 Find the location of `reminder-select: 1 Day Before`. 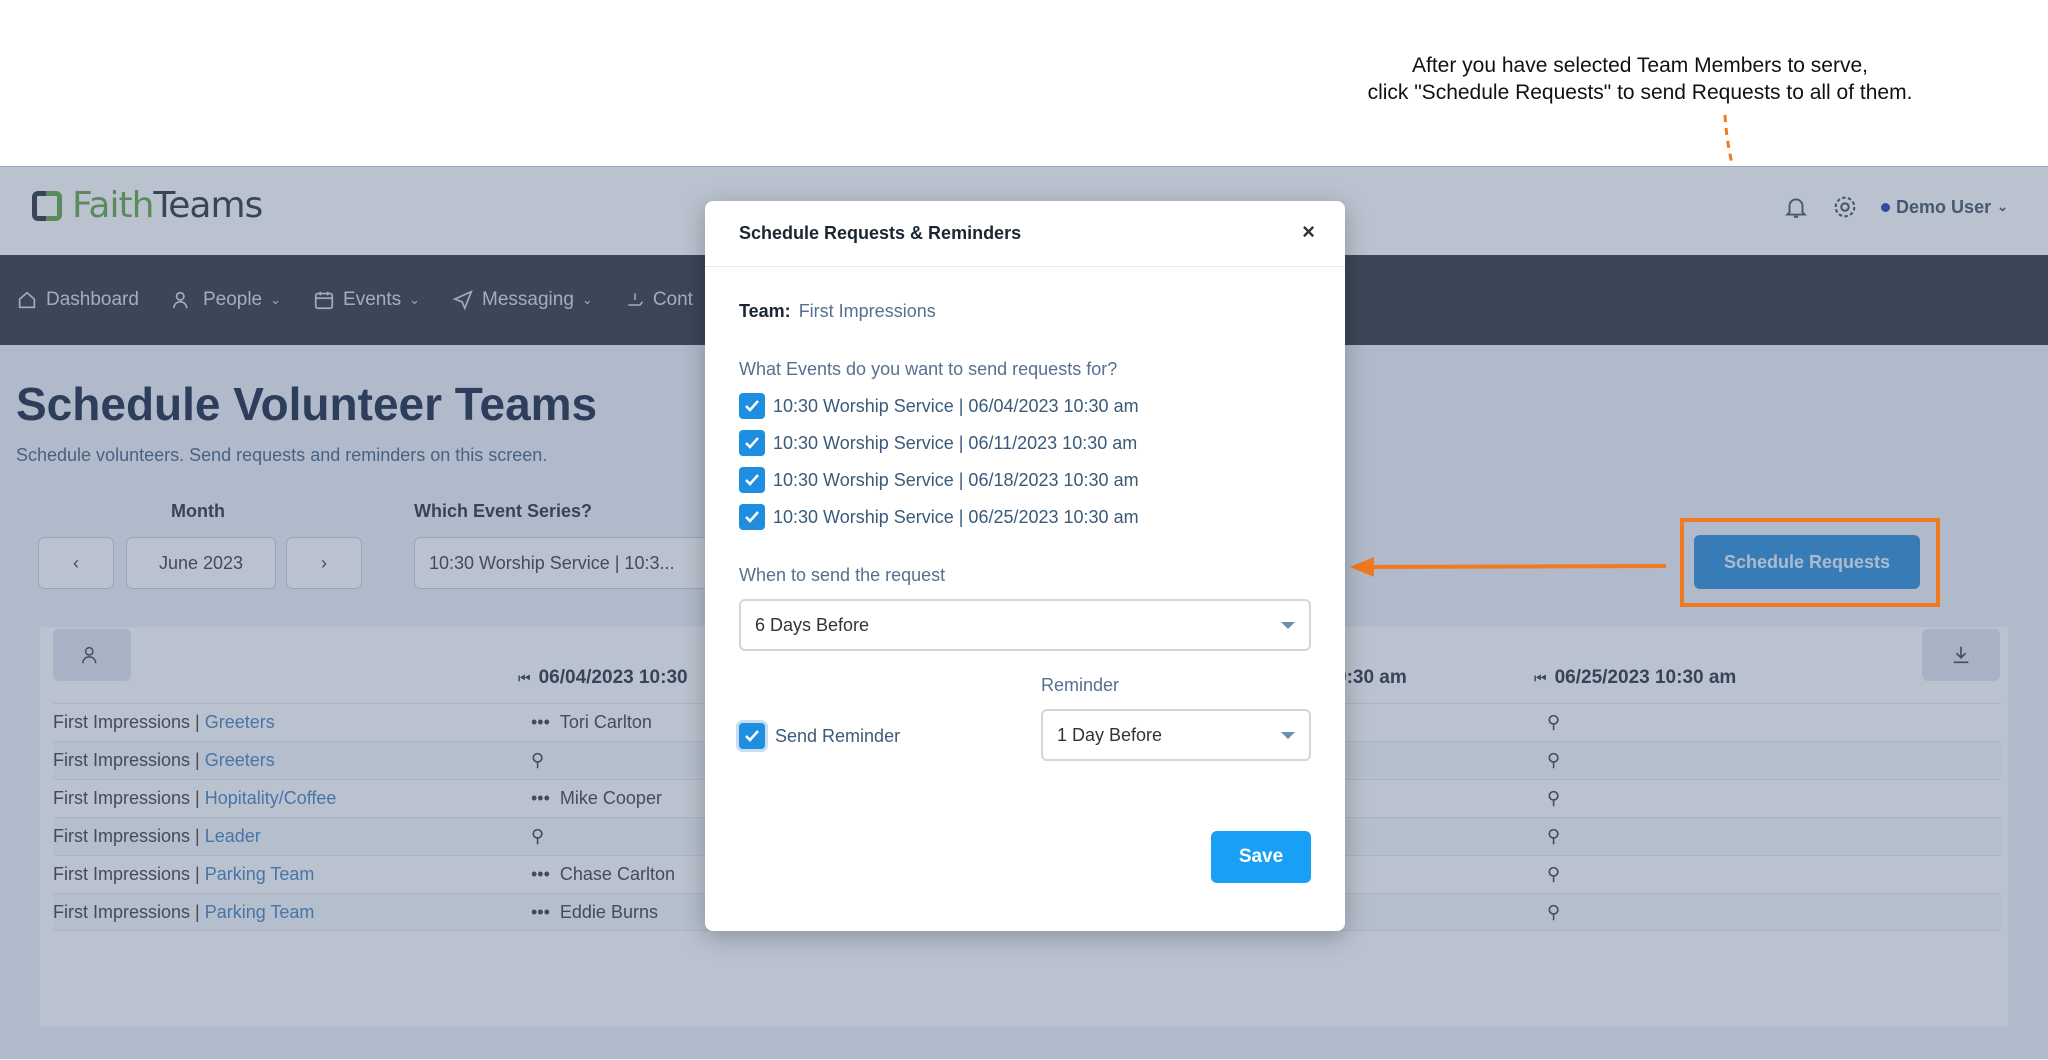

reminder-select: 1 Day Before is located at coordinates (1176, 735).